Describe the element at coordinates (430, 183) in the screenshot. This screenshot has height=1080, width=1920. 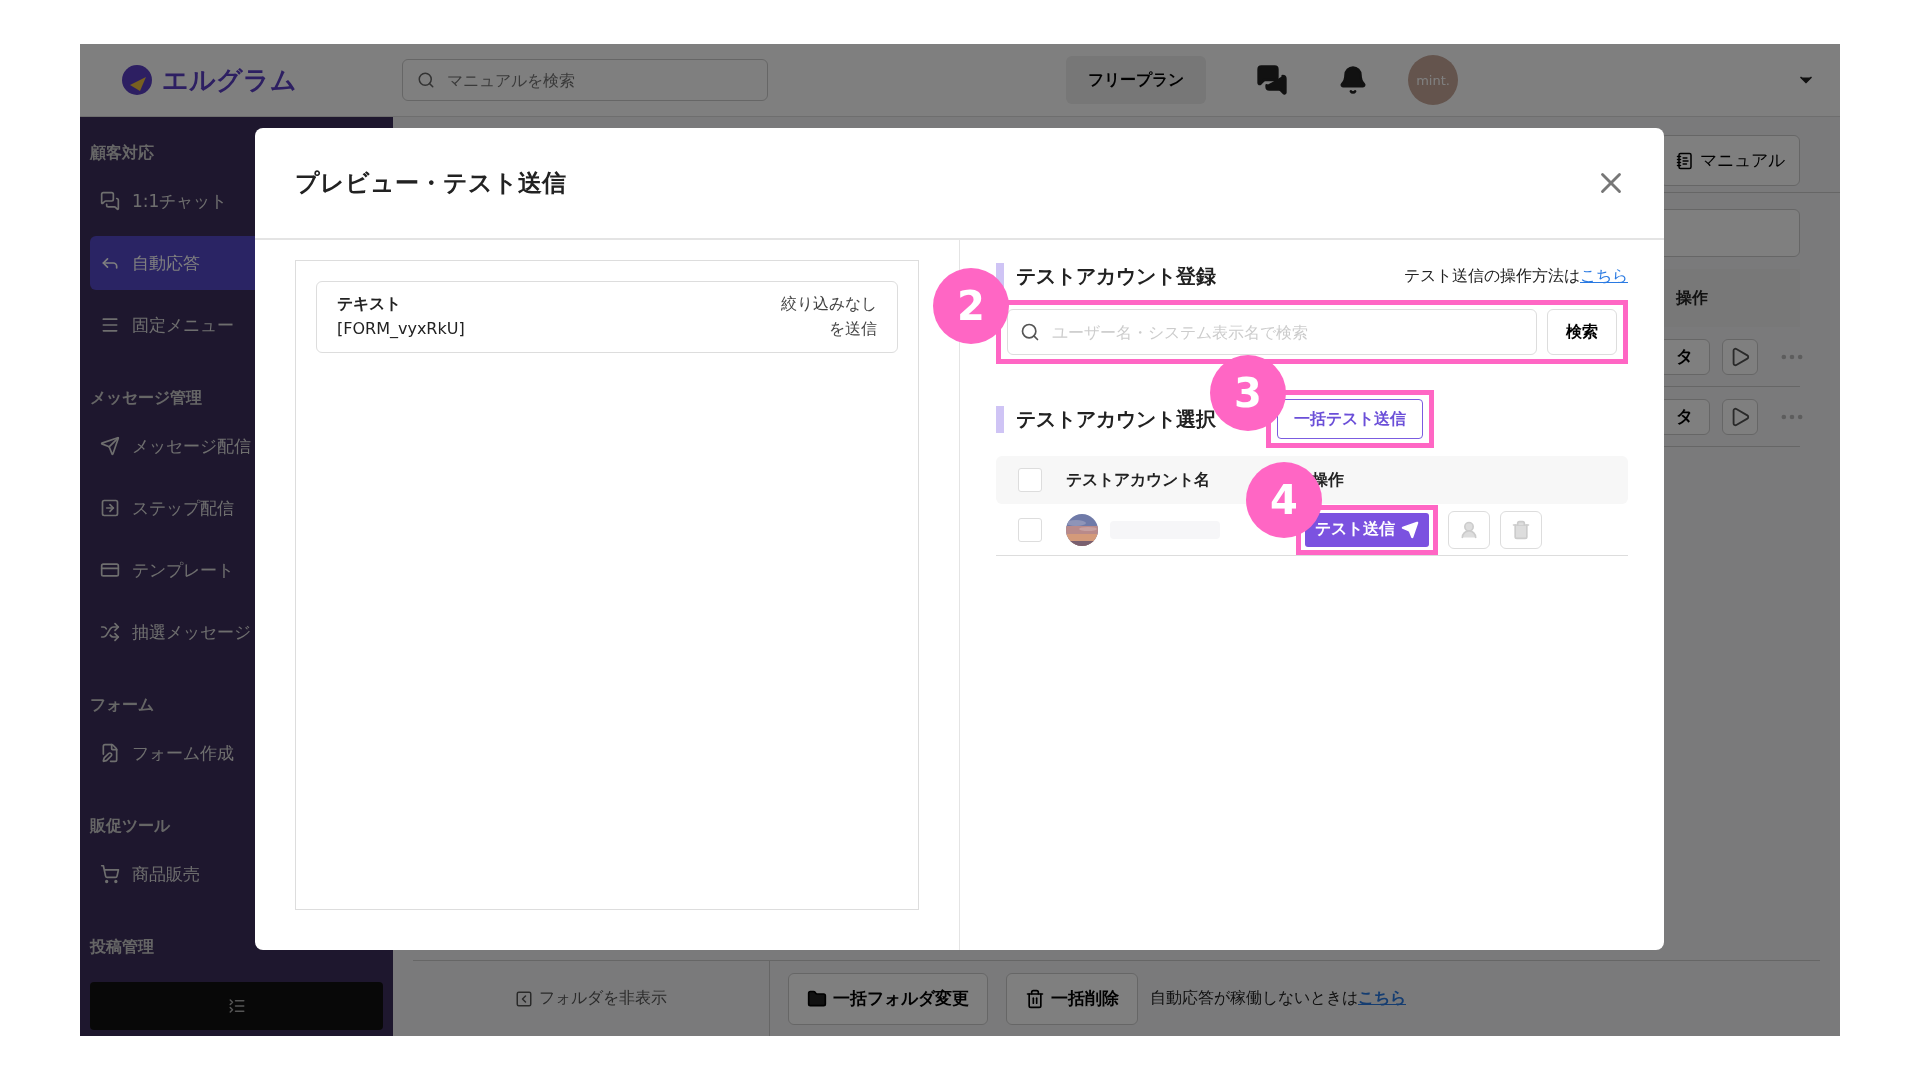
I see `modal-title: プレビュー・テスト送信` at that location.